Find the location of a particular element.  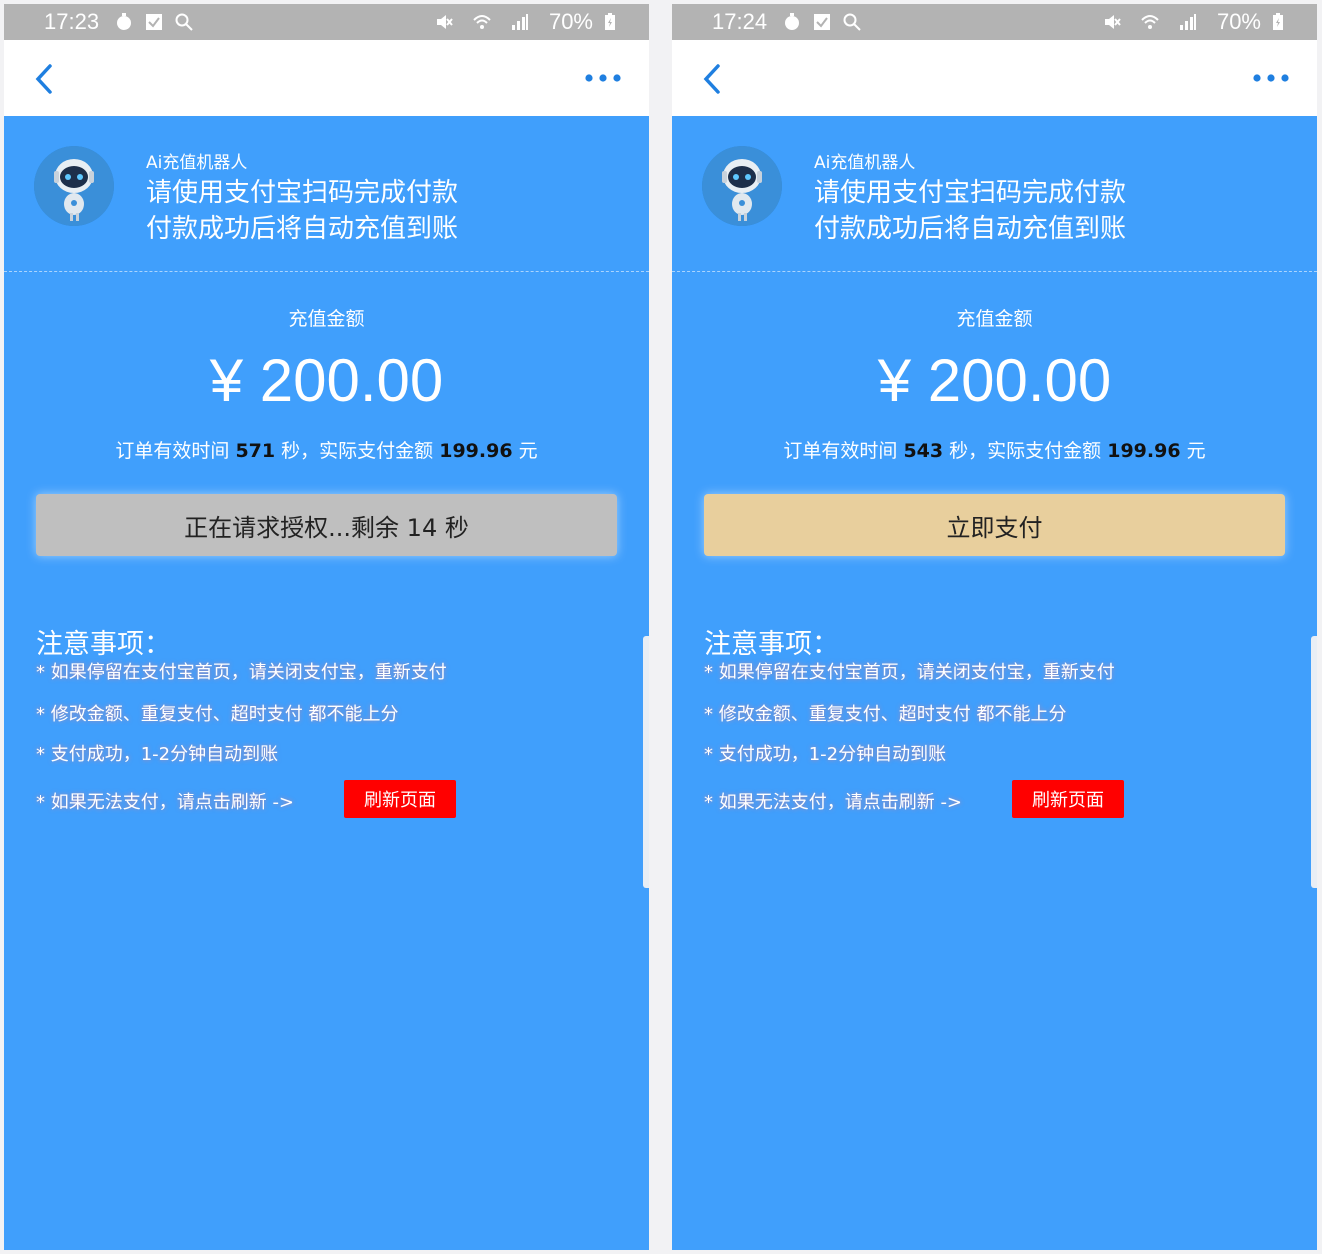

order-seconds: 571 is located at coordinates (255, 451).